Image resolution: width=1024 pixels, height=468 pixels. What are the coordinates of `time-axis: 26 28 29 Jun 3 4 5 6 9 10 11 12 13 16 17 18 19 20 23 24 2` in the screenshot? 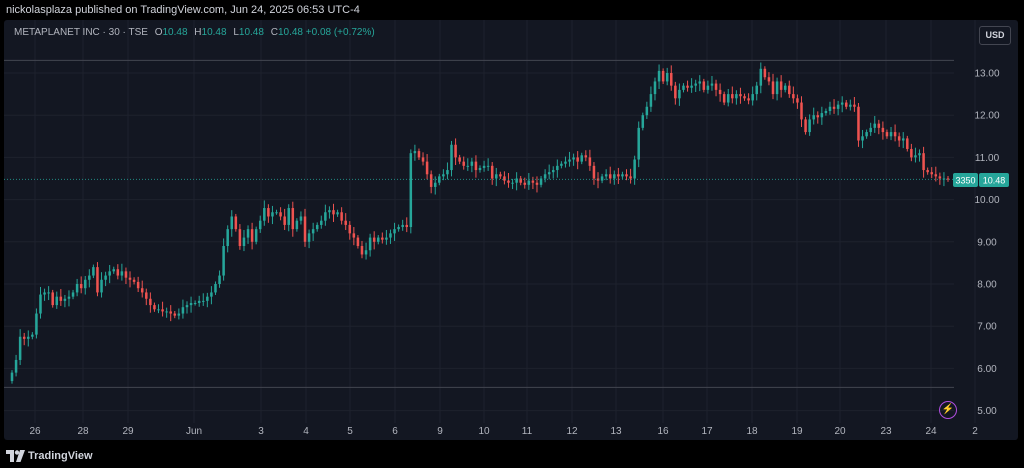 It's located at (503, 431).